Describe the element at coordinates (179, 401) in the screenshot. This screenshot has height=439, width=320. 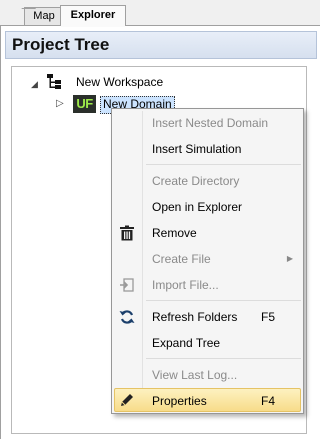
I see `menu-item-label: Properties` at that location.